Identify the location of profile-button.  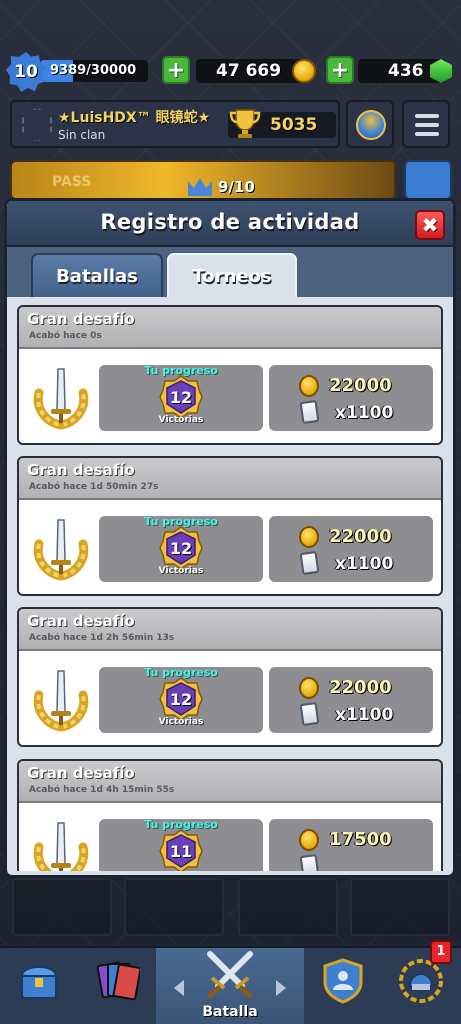
(370, 124).